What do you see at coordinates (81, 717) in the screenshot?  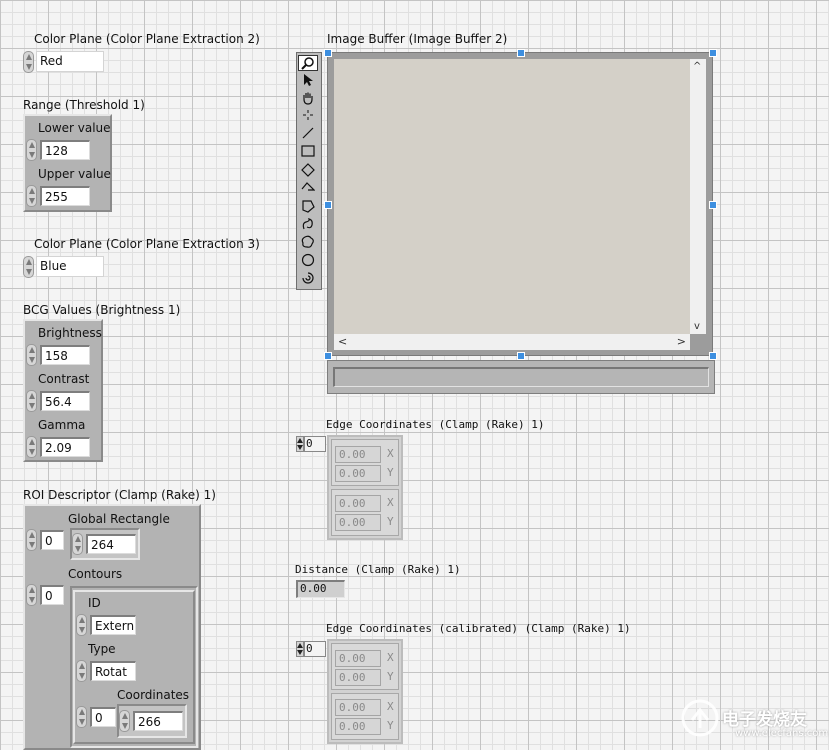 I see `coordinates-index-spin` at bounding box center [81, 717].